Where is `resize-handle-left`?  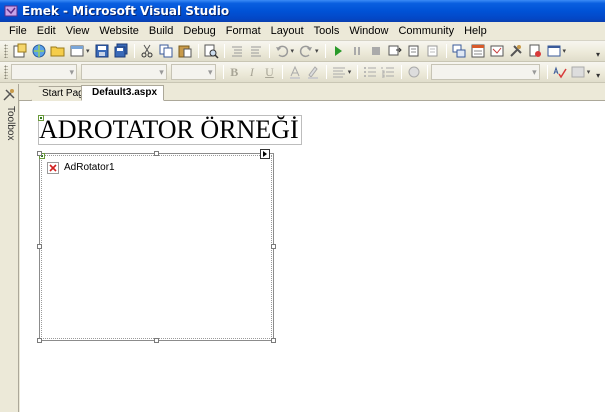
resize-handle-left is located at coordinates (39, 246).